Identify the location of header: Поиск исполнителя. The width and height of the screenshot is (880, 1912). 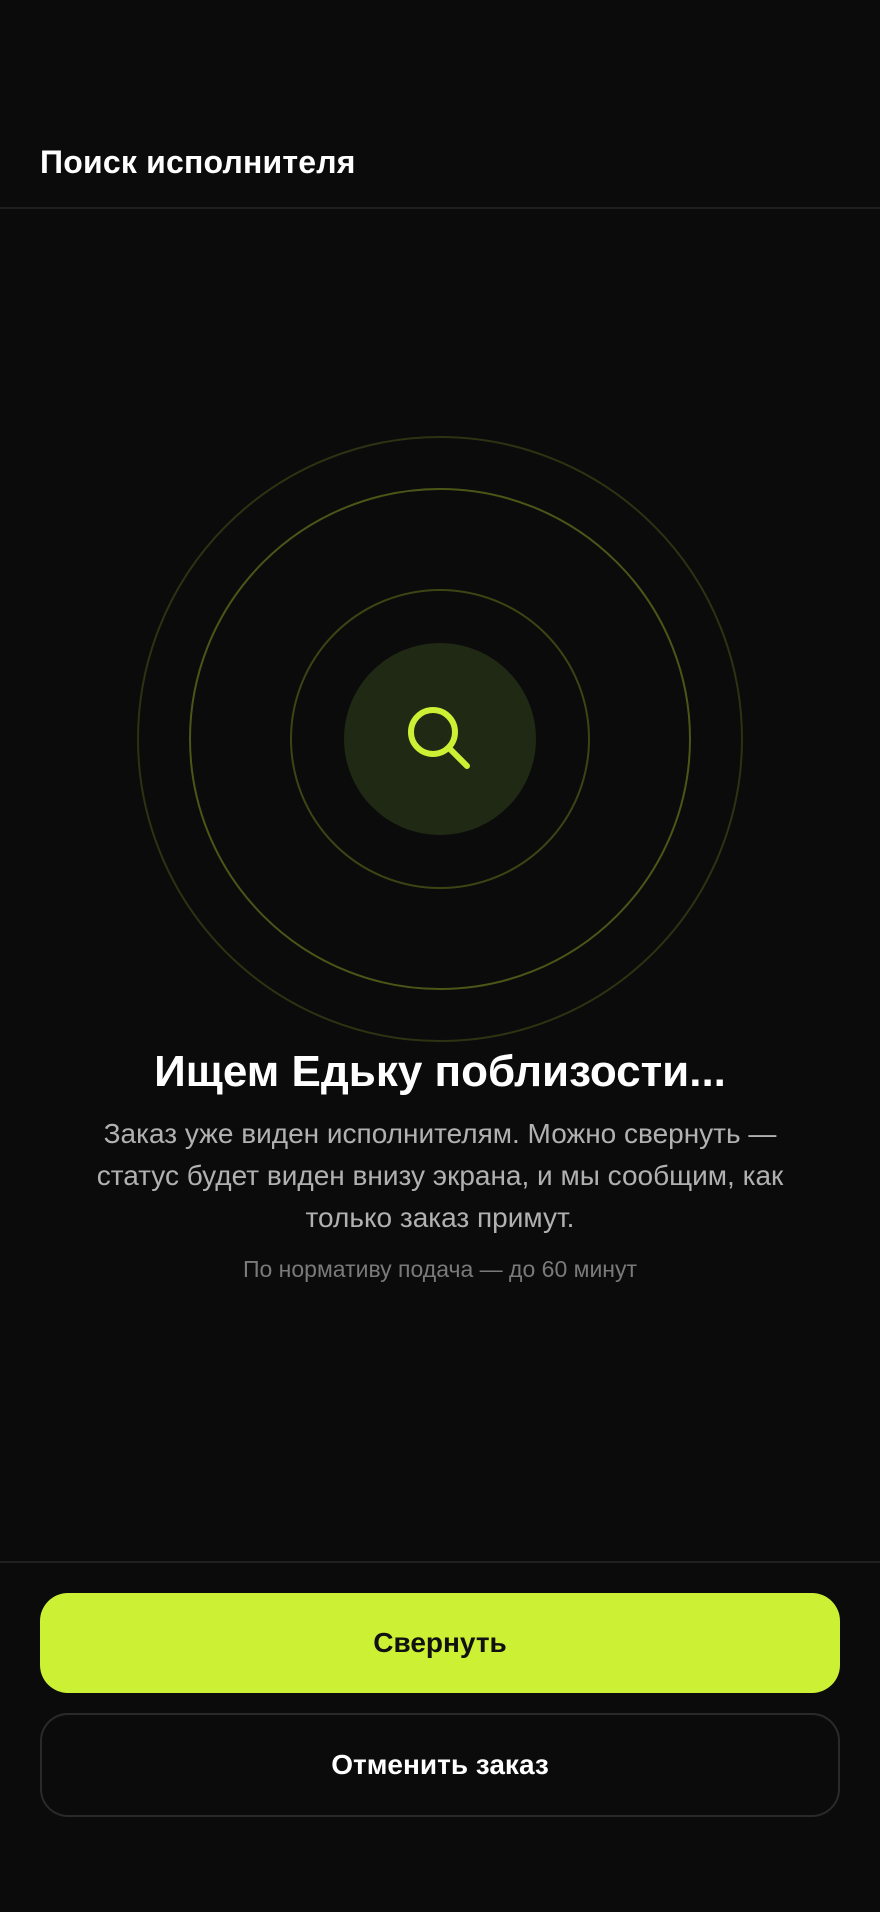
(440, 104).